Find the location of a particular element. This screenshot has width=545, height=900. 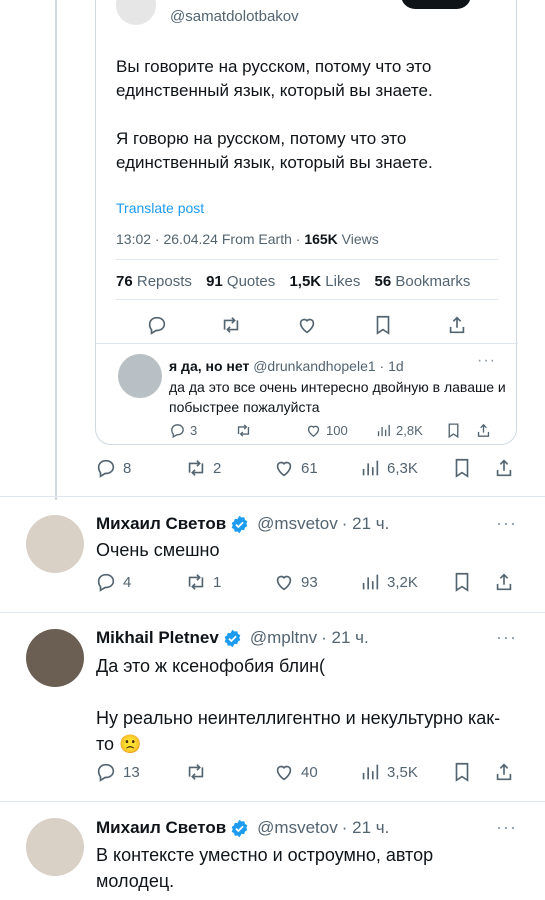

views-button: 2,8K is located at coordinates (399, 430).